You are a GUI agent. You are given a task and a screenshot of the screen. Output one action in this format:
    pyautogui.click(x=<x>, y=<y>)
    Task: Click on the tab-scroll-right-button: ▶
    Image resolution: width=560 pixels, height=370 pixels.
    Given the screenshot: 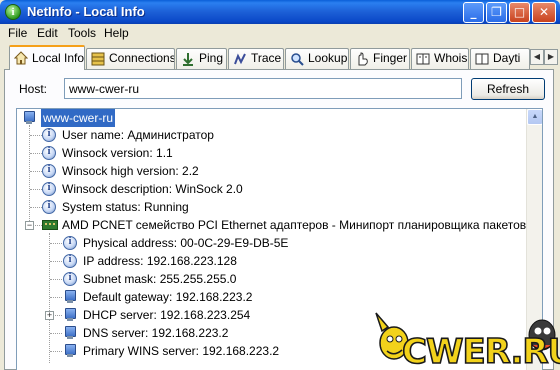 What is the action you would take?
    pyautogui.click(x=551, y=57)
    